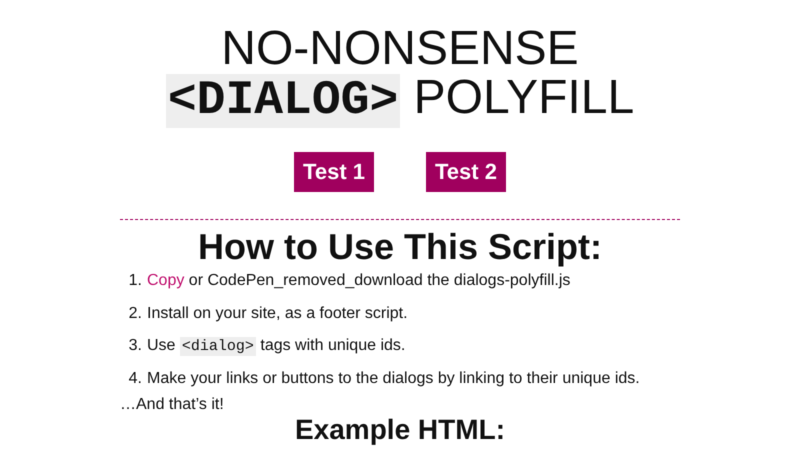 Image resolution: width=800 pixels, height=450 pixels. What do you see at coordinates (400, 48) in the screenshot?
I see `page-title: NO-NONSENSE` at bounding box center [400, 48].